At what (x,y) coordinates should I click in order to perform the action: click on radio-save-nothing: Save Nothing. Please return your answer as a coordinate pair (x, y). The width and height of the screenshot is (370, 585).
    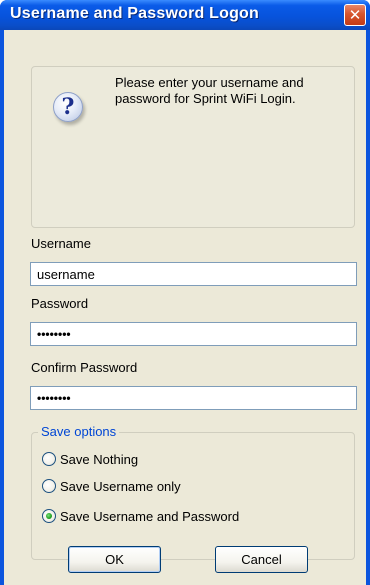
    Looking at the image, I should click on (90, 459).